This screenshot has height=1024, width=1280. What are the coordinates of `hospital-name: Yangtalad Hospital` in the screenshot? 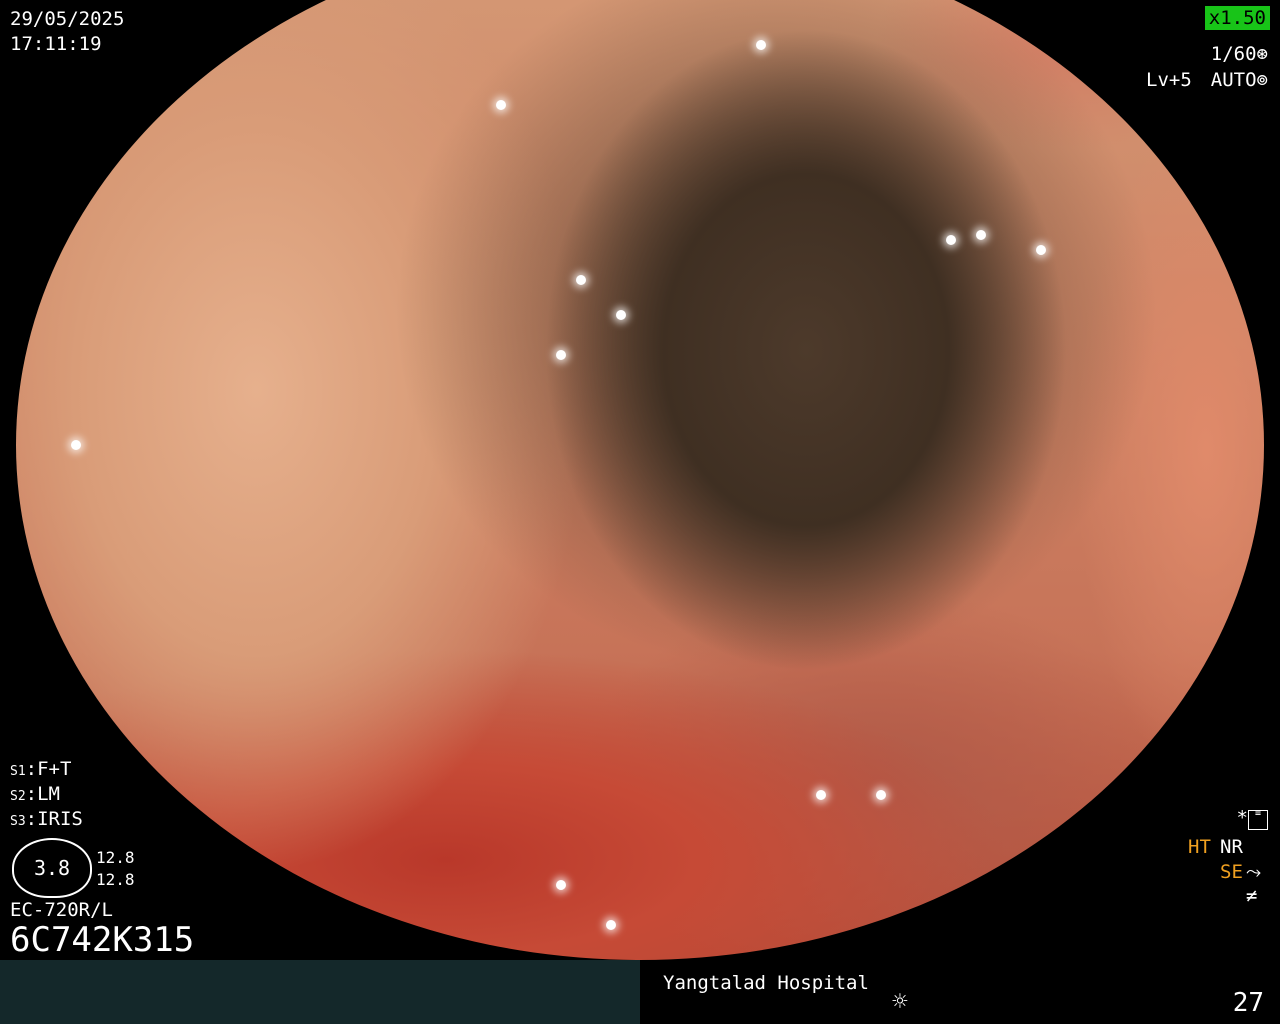 It's located at (766, 983).